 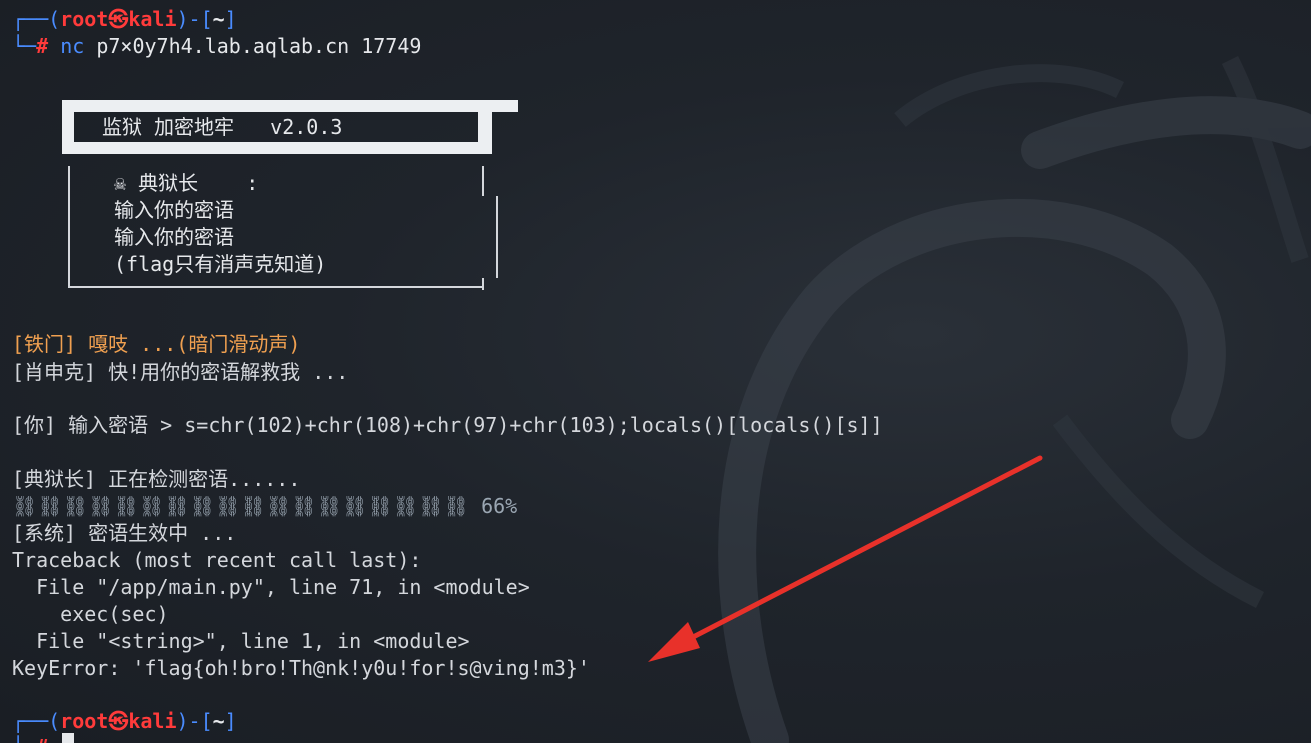 What do you see at coordinates (218, 721) in the screenshot?
I see `prompt2-dir: ~` at bounding box center [218, 721].